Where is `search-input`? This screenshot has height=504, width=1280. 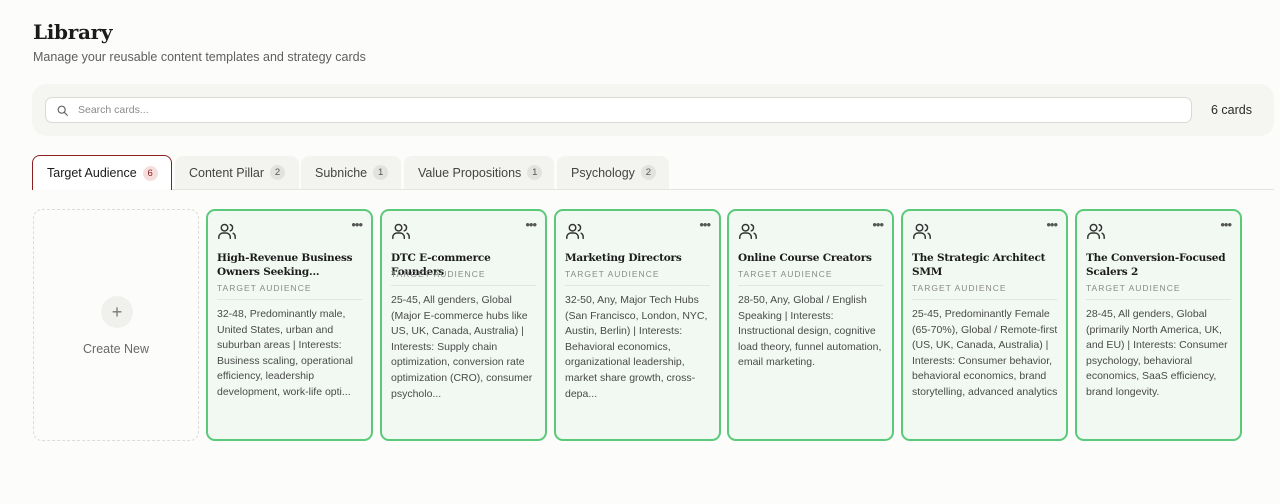 search-input is located at coordinates (628, 110).